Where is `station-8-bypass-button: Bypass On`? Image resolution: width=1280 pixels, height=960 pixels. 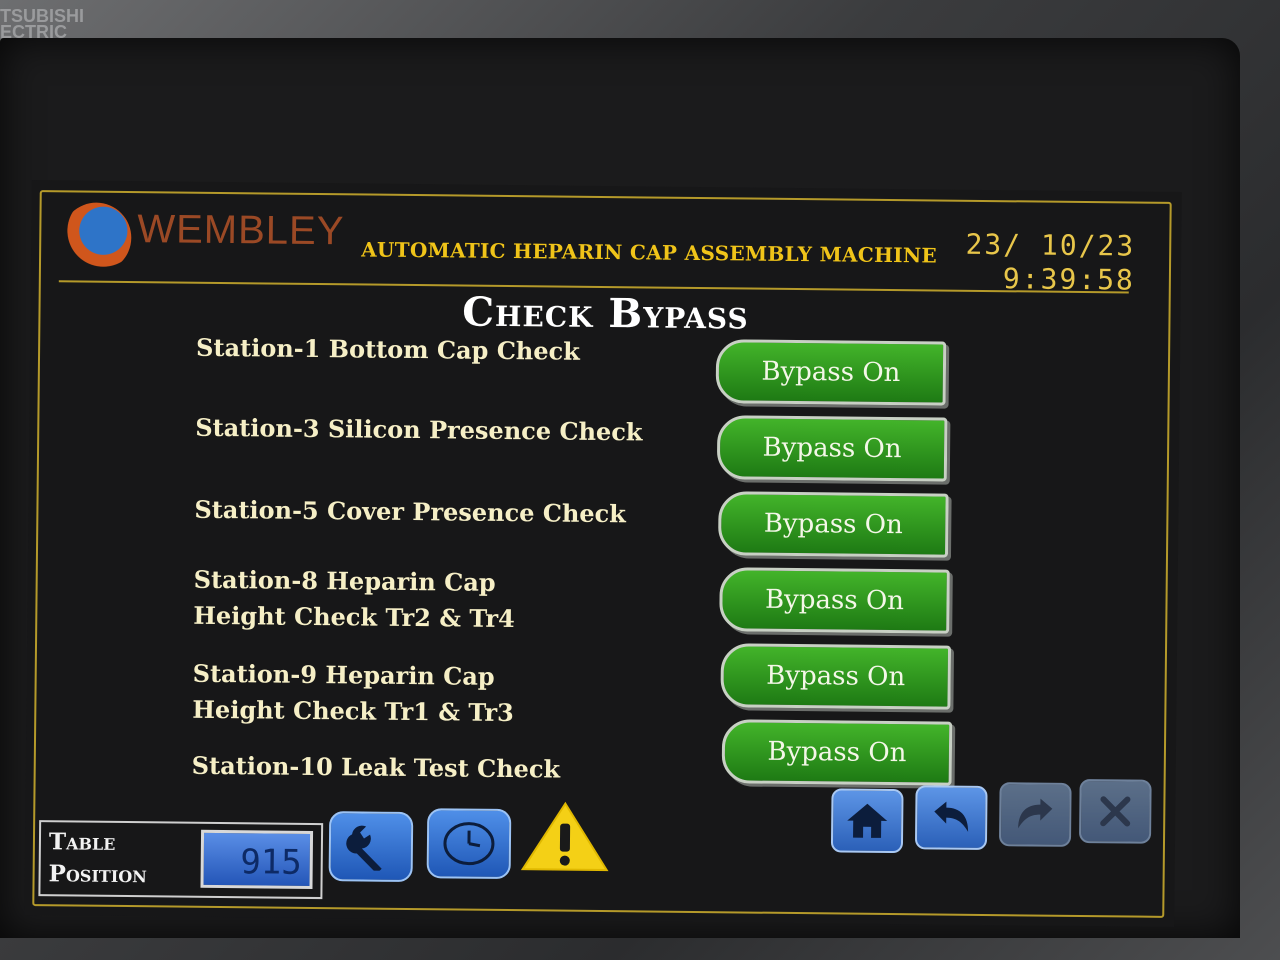
station-8-bypass-button: Bypass On is located at coordinates (834, 600).